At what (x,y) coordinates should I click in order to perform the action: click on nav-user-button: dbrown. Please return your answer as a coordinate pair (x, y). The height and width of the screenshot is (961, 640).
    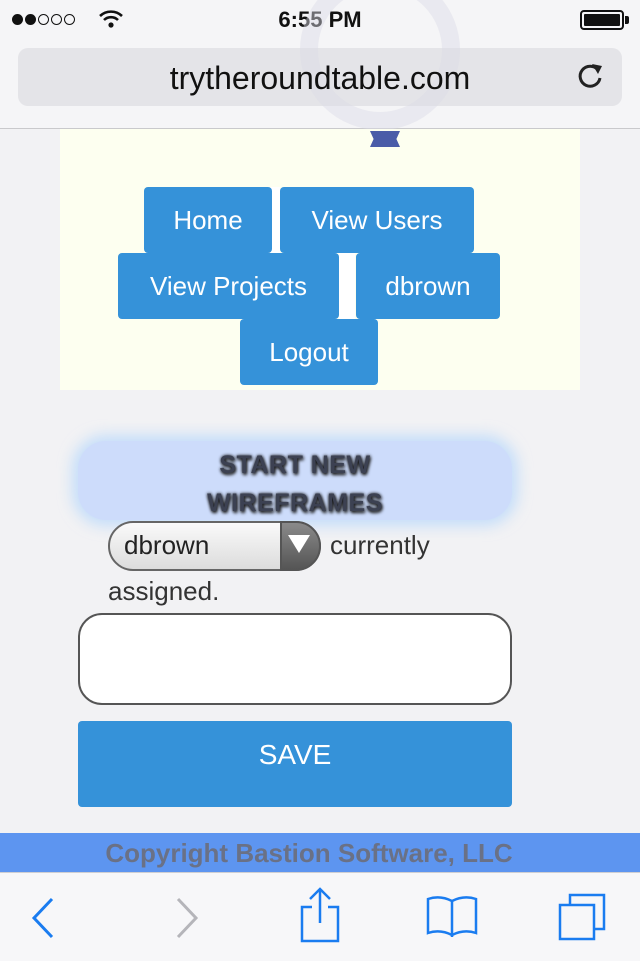
    Looking at the image, I should click on (428, 286).